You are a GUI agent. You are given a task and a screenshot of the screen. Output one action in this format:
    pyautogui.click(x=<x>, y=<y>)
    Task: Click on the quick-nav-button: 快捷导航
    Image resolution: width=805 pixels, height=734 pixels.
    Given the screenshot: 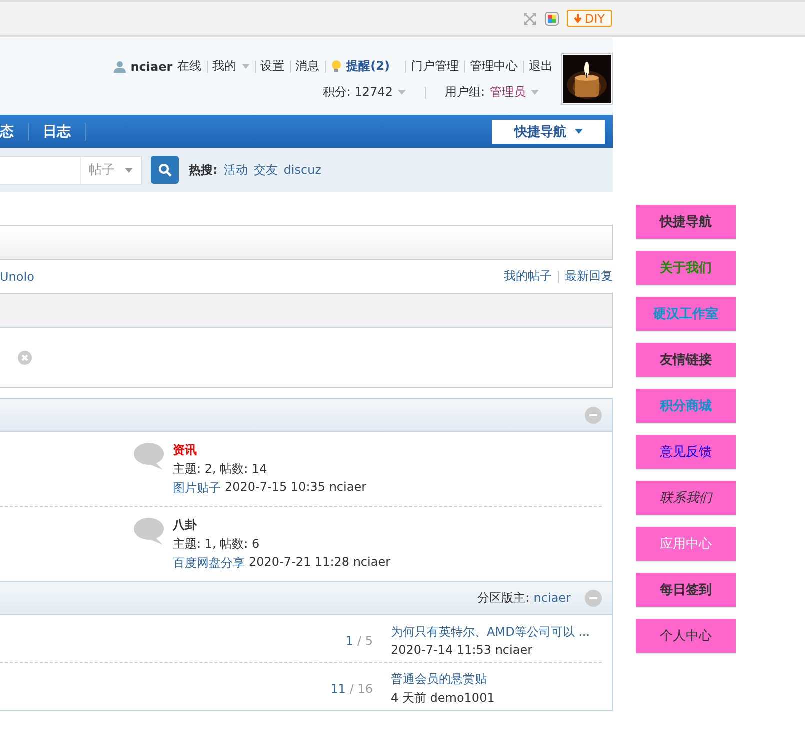 What is the action you would take?
    pyautogui.click(x=548, y=132)
    